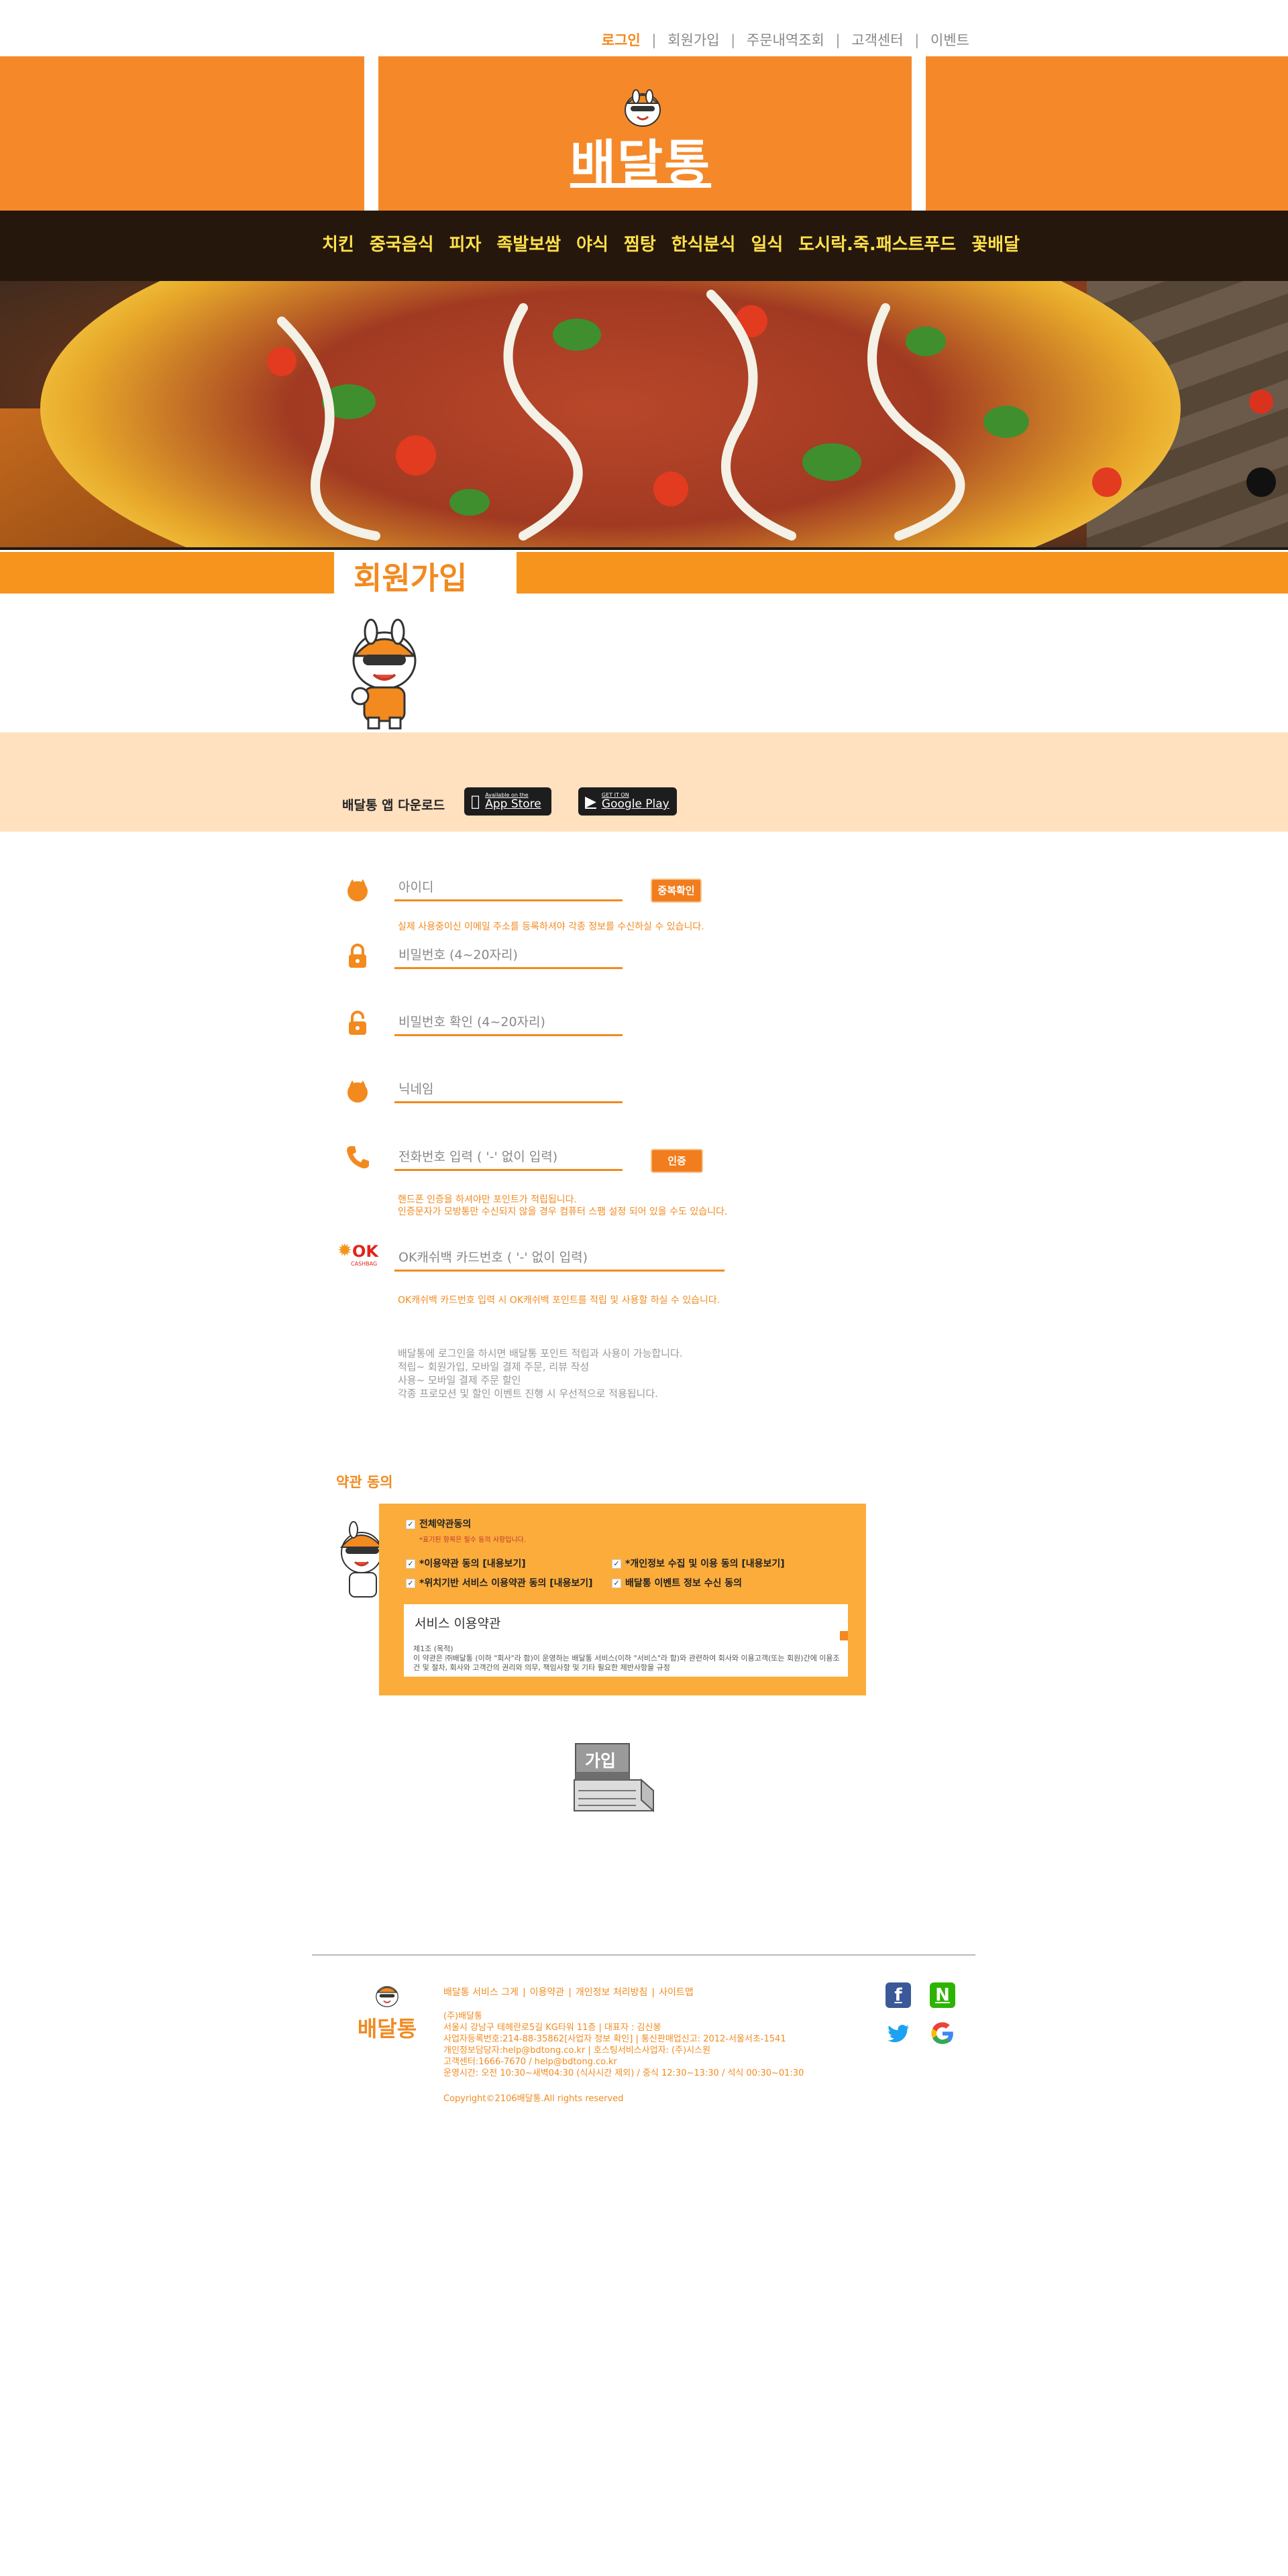 The width and height of the screenshot is (1288, 2576). I want to click on footer-link-privacy: 개인정보 처리방침, so click(612, 1992).